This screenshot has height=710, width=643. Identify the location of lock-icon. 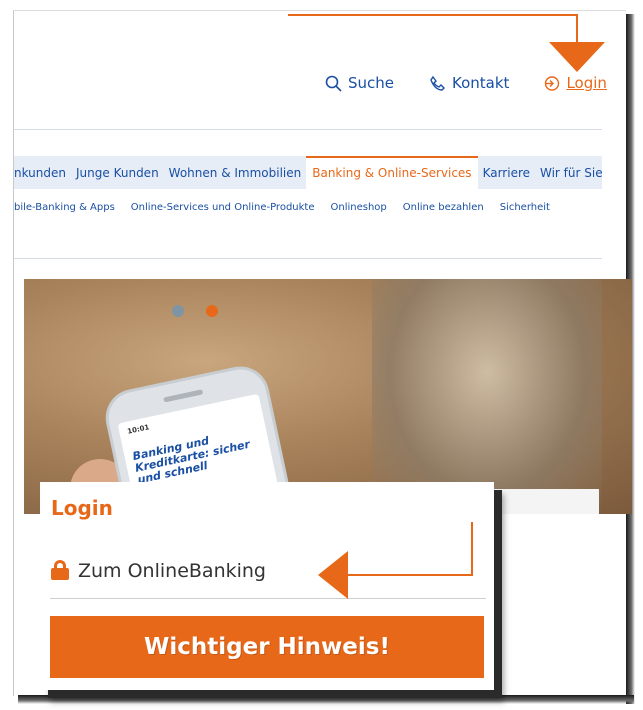
(60, 570).